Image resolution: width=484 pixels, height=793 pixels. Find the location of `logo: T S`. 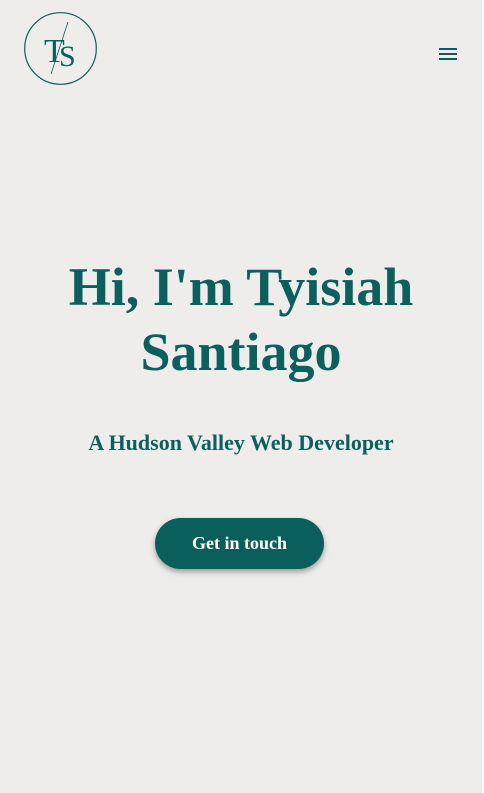

logo: T S is located at coordinates (60, 48).